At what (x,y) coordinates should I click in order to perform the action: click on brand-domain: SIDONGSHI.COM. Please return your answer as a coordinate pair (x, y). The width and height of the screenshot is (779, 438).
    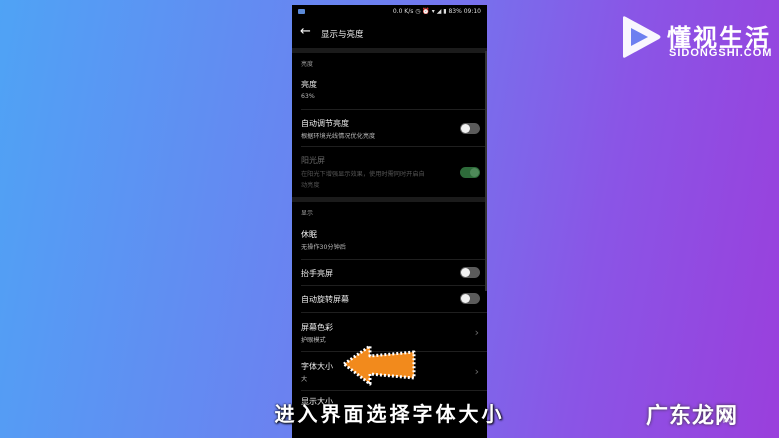
    Looking at the image, I should click on (721, 53).